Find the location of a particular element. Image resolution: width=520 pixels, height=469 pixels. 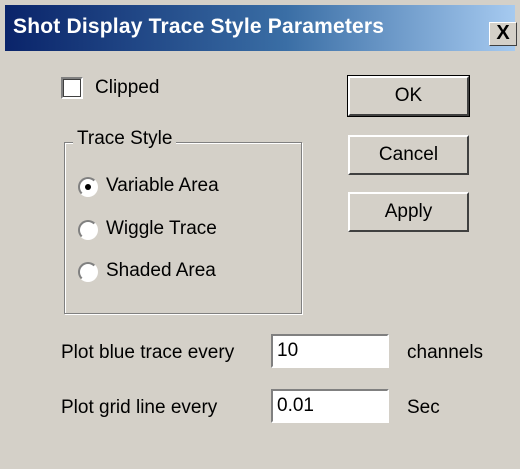

blue-trace-label: Plot blue trace every is located at coordinates (148, 352).